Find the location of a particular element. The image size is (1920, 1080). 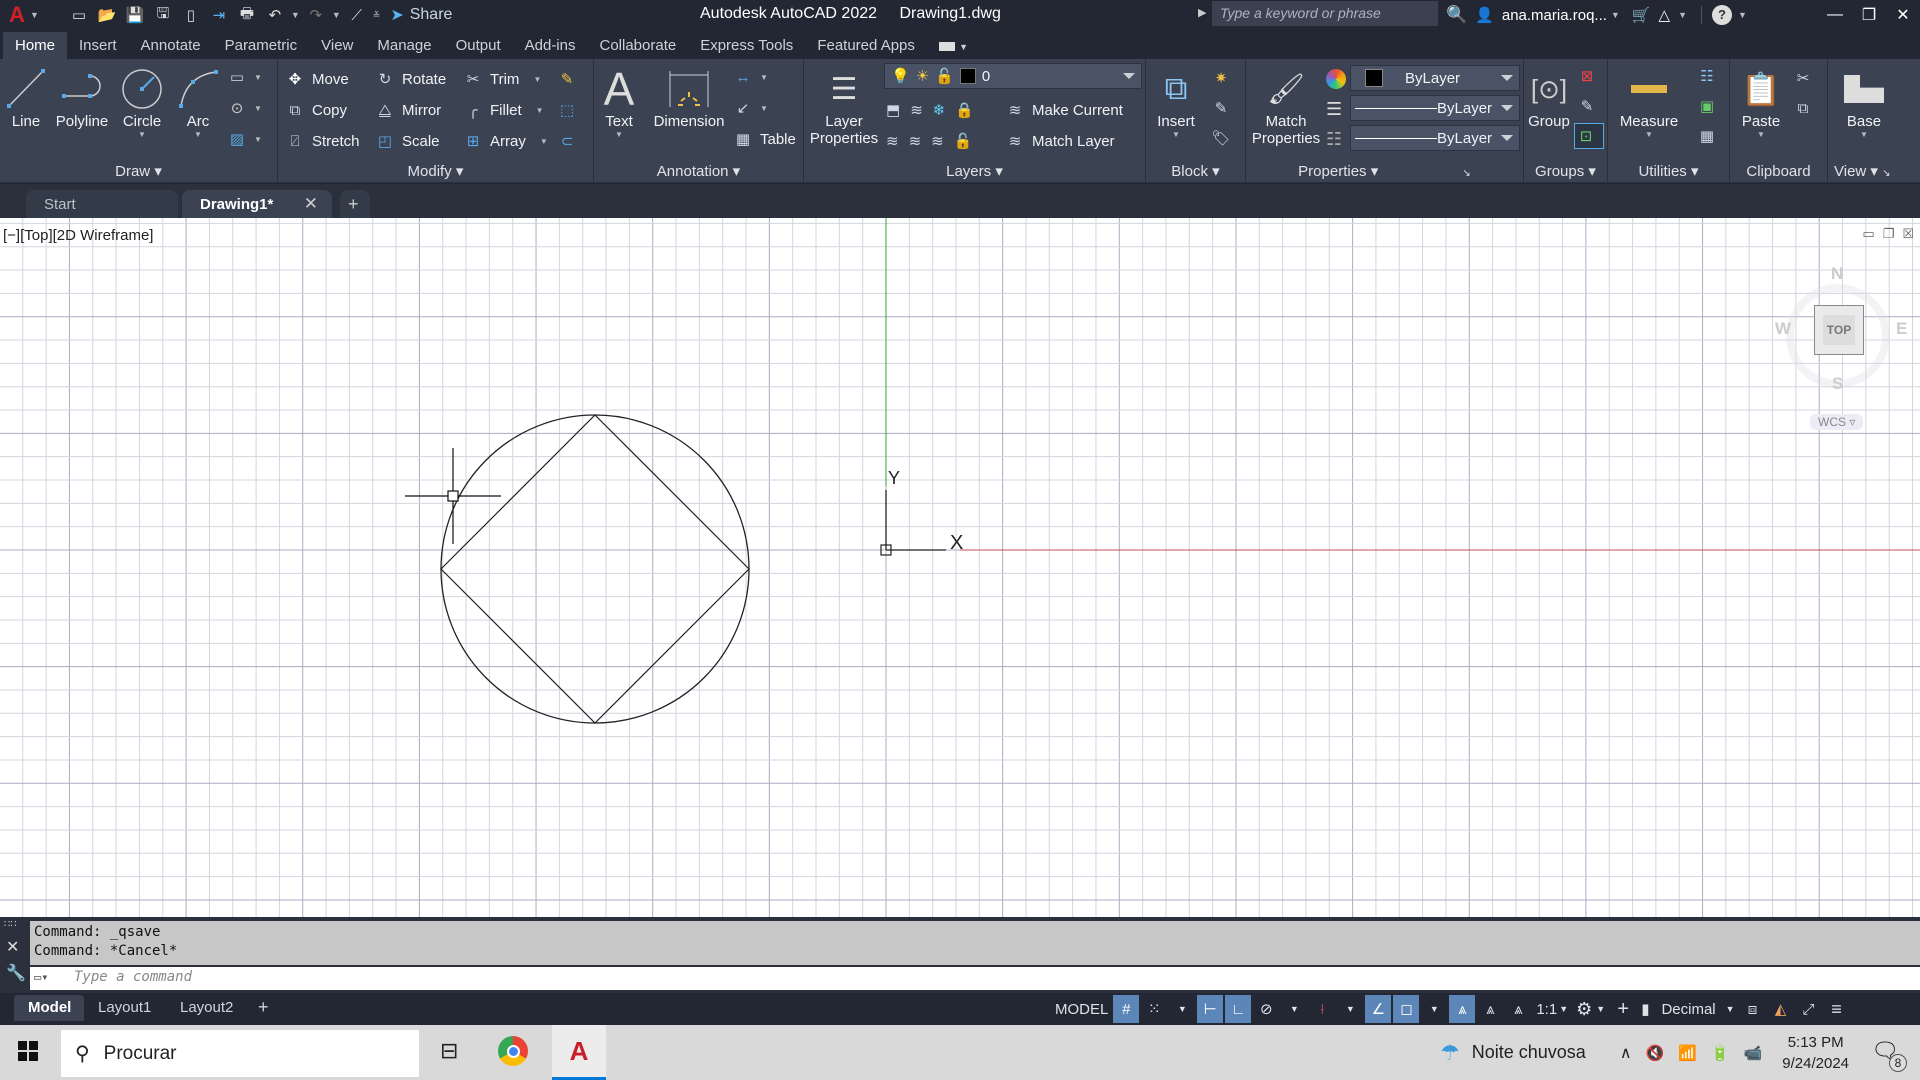

tab-express-tools: Express Tools is located at coordinates (746, 45).